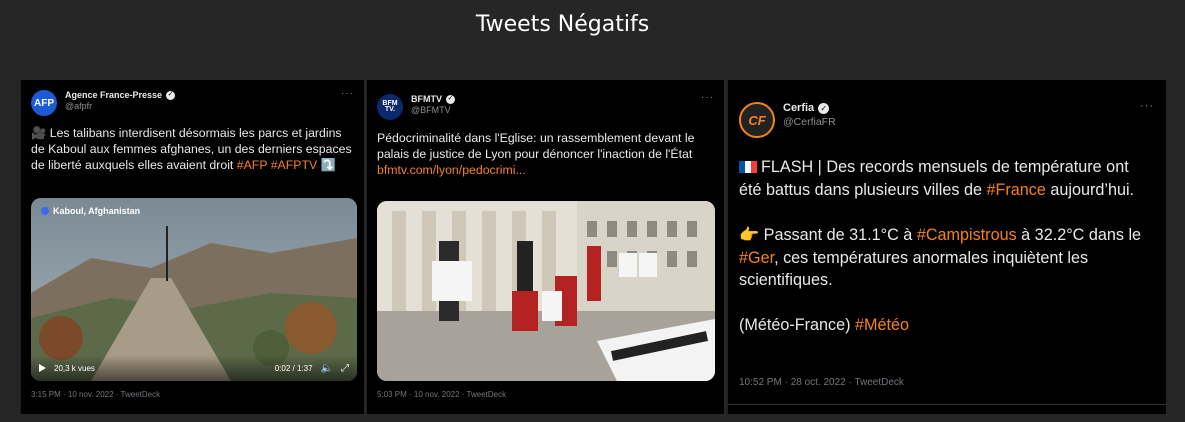  I want to click on tweet-photo, so click(546, 291).